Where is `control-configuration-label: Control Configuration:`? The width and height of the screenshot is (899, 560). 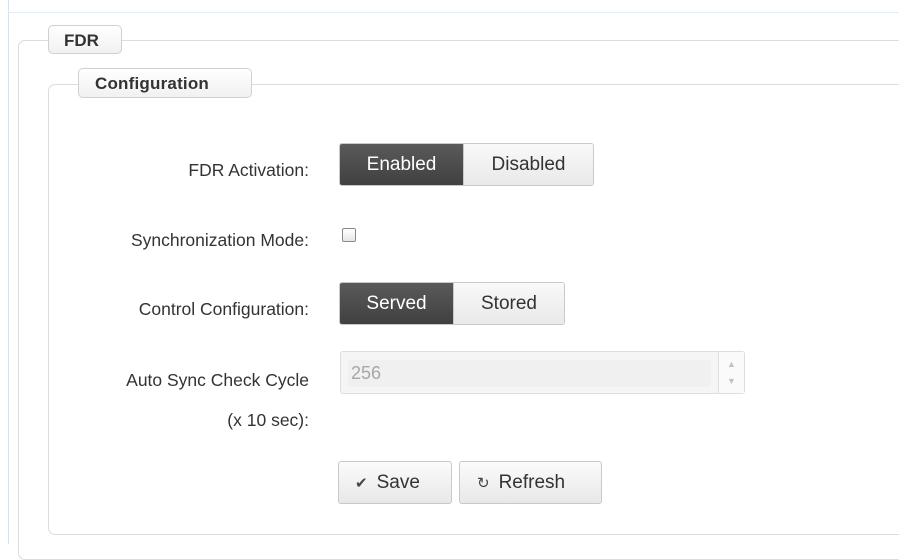
control-configuration-label: Control Configuration: is located at coordinates (223, 309).